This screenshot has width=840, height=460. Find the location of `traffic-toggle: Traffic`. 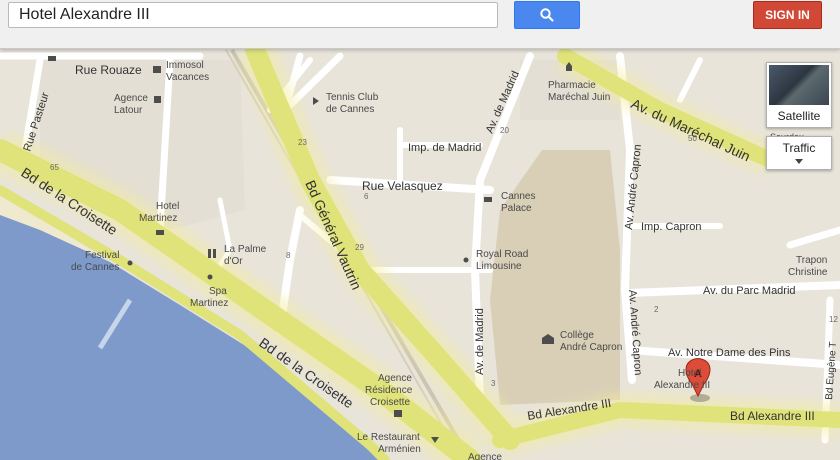

traffic-toggle: Traffic is located at coordinates (799, 153).